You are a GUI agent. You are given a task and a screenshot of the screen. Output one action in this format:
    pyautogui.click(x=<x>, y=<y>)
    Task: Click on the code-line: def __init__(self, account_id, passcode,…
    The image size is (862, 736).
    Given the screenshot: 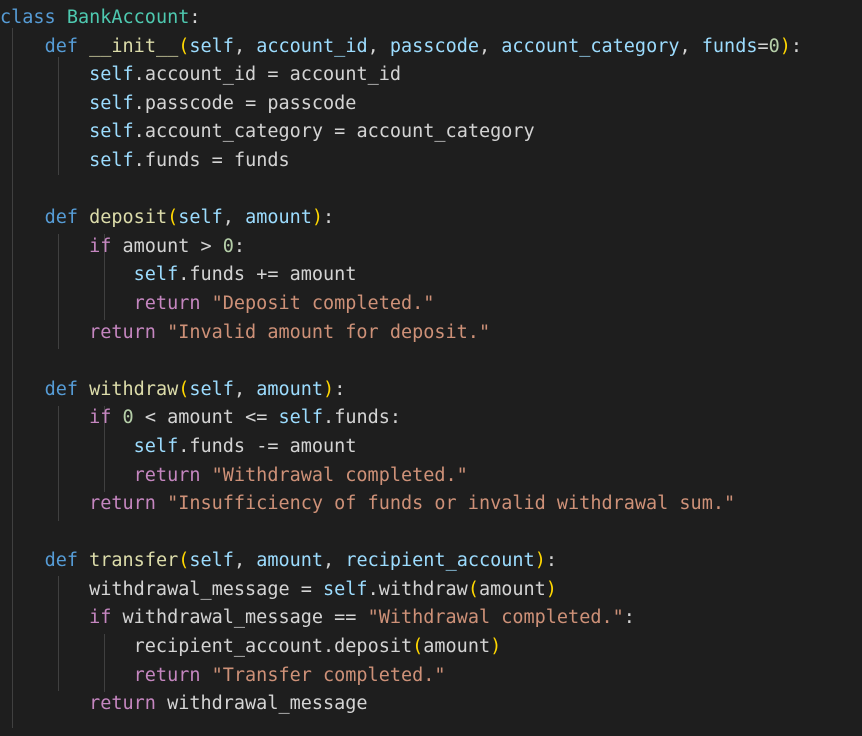 What is the action you would take?
    pyautogui.click(x=431, y=47)
    